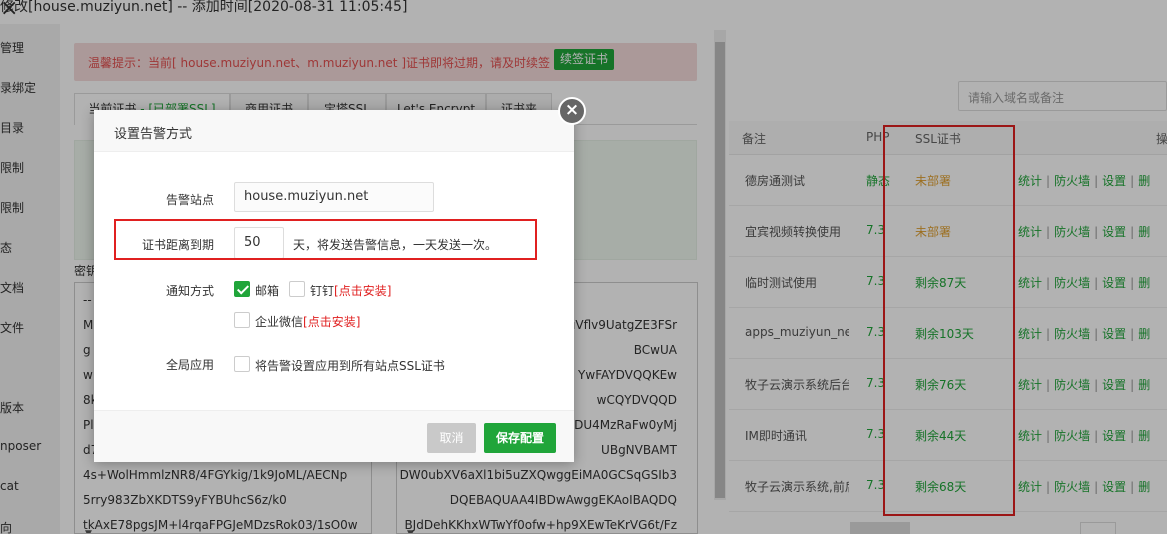 The image size is (1167, 534). Describe the element at coordinates (1062, 96) in the screenshot. I see `search-input: 请输入域名或备注` at that location.